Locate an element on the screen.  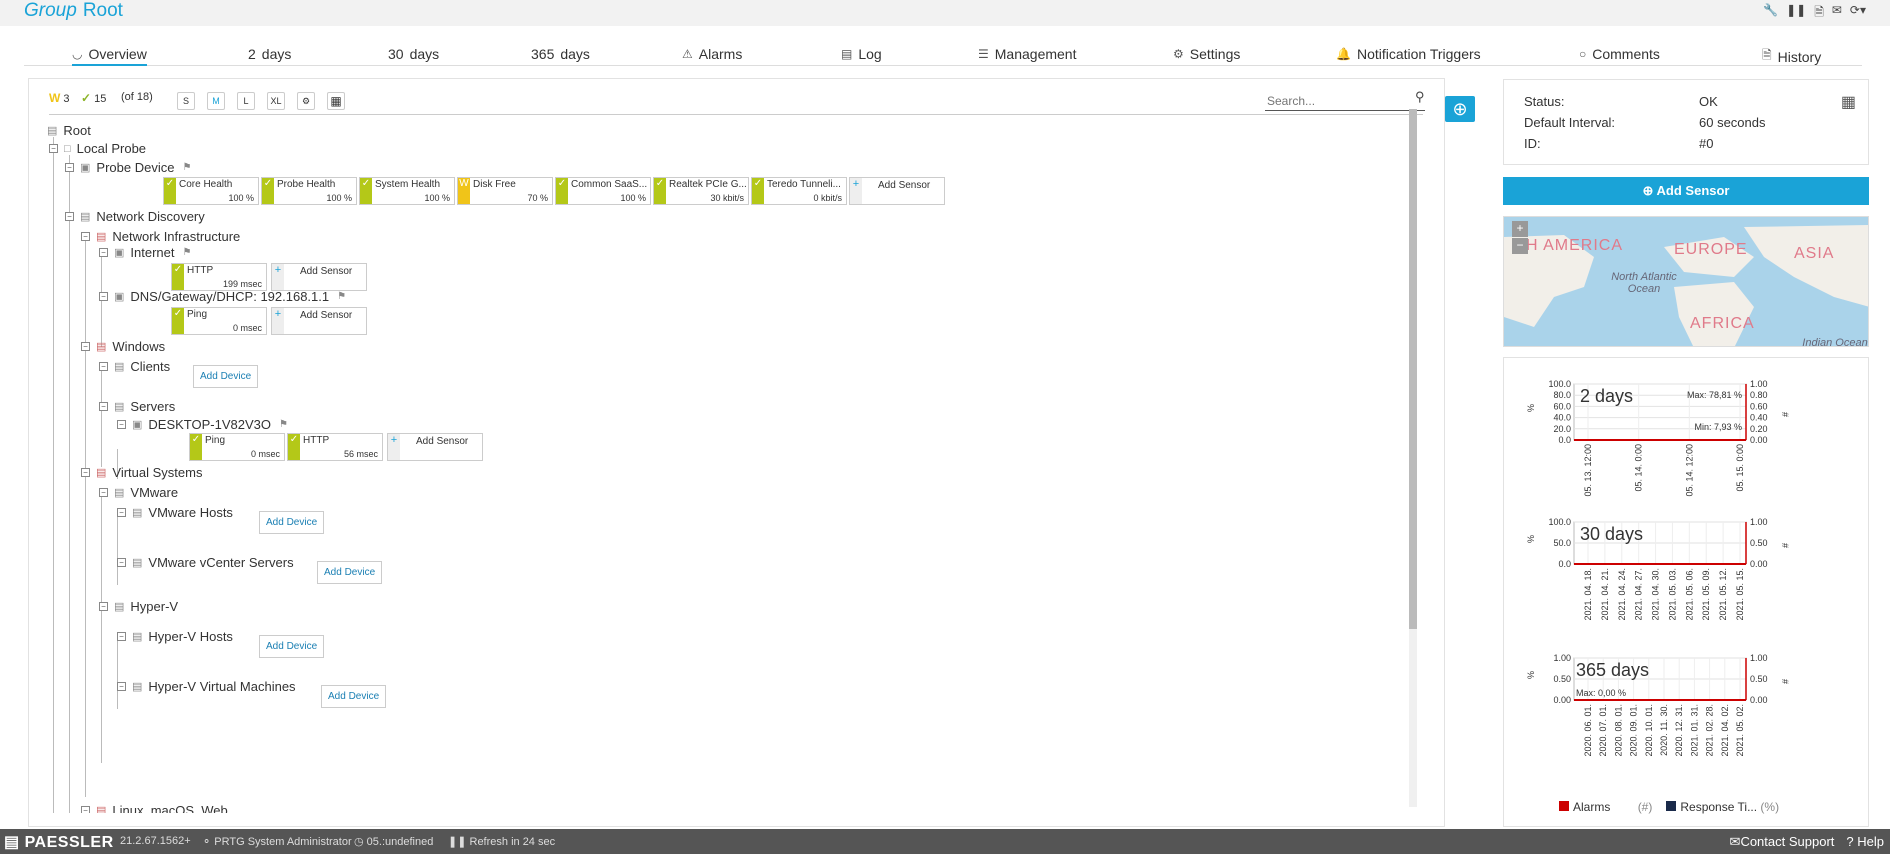
mail-icon: ✉ is located at coordinates (1837, 13).